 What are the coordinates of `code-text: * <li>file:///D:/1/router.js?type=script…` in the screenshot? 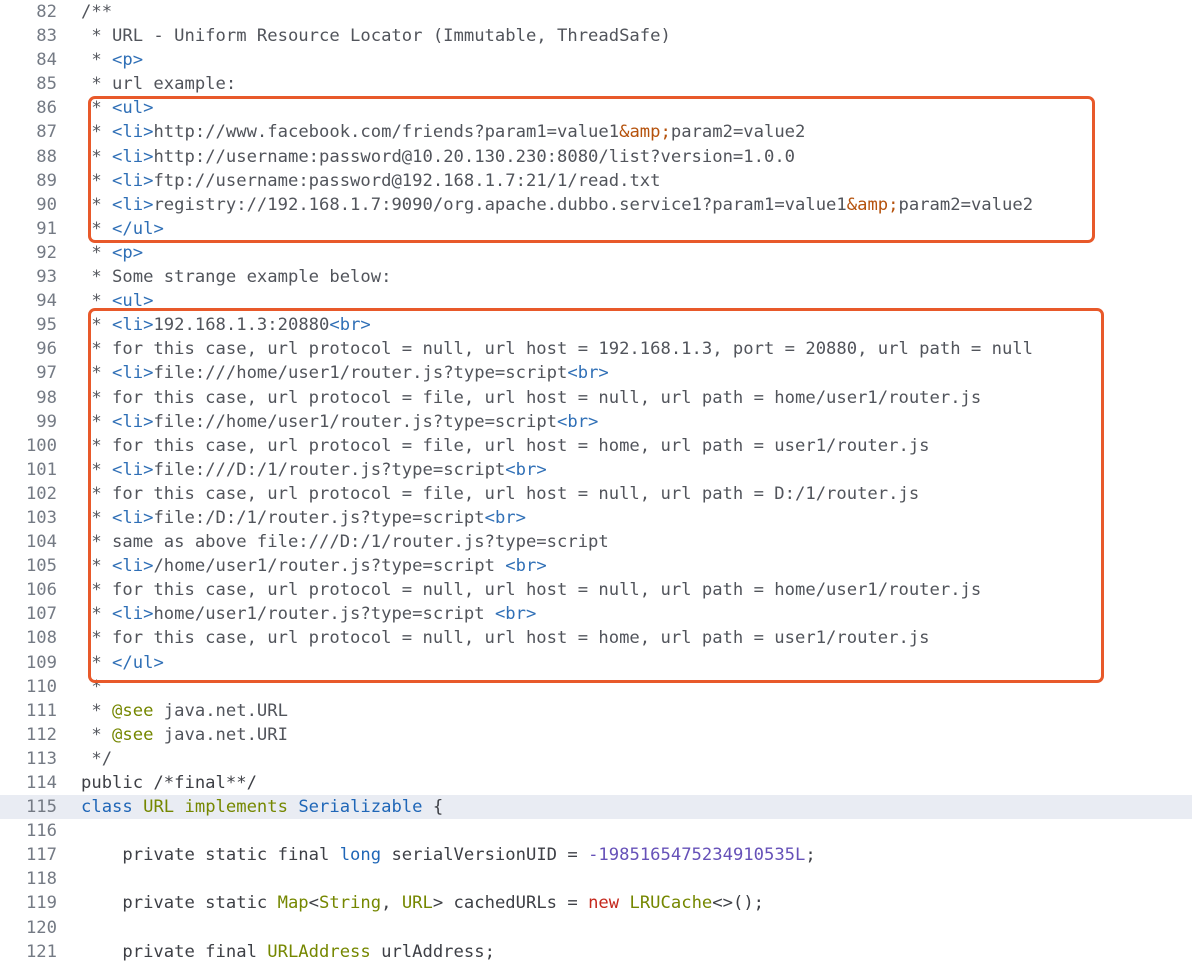 It's located at (313, 470).